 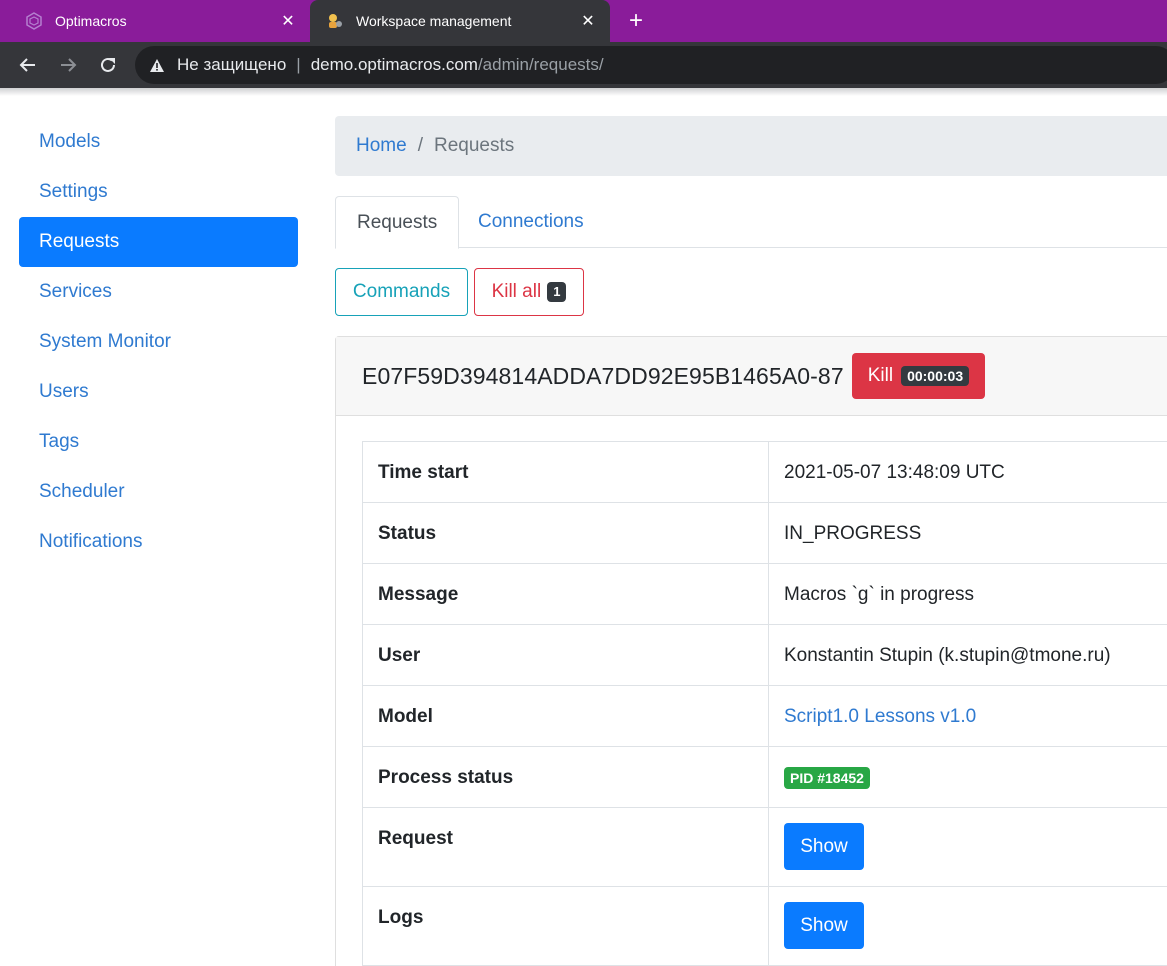 What do you see at coordinates (232, 64) in the screenshot?
I see `security-label: Не защищено` at bounding box center [232, 64].